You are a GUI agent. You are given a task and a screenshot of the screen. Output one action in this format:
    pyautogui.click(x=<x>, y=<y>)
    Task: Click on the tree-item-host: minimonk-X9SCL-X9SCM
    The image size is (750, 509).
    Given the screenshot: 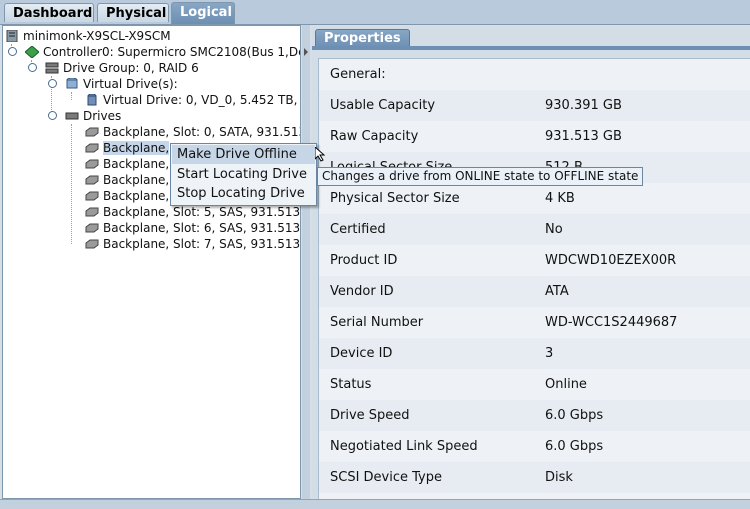 What is the action you would take?
    pyautogui.click(x=88, y=36)
    